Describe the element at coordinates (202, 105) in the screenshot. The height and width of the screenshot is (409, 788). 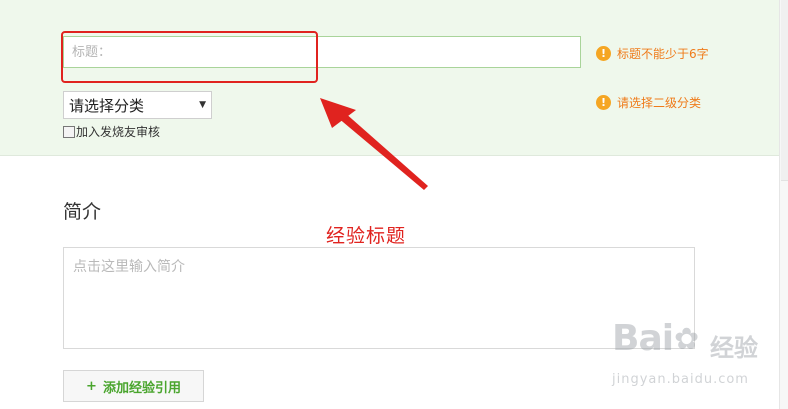
I see `chevron-down-icon: ▼` at that location.